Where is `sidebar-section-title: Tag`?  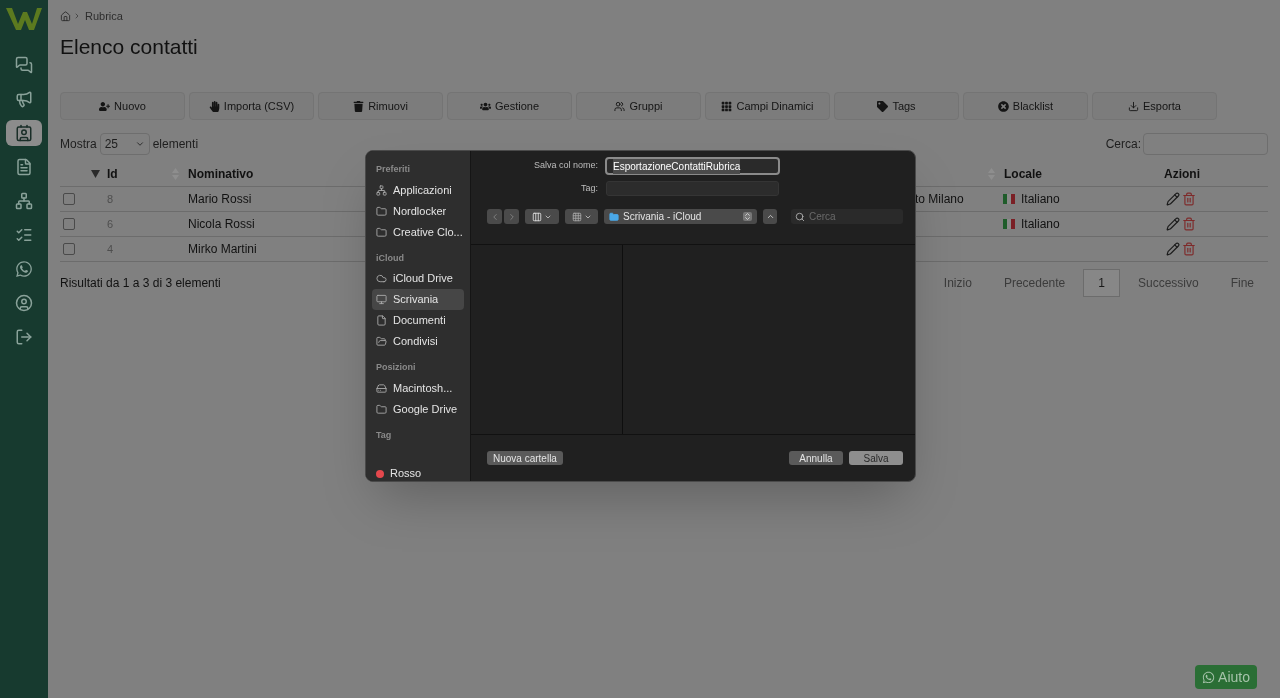
sidebar-section-title: Tag is located at coordinates (384, 435).